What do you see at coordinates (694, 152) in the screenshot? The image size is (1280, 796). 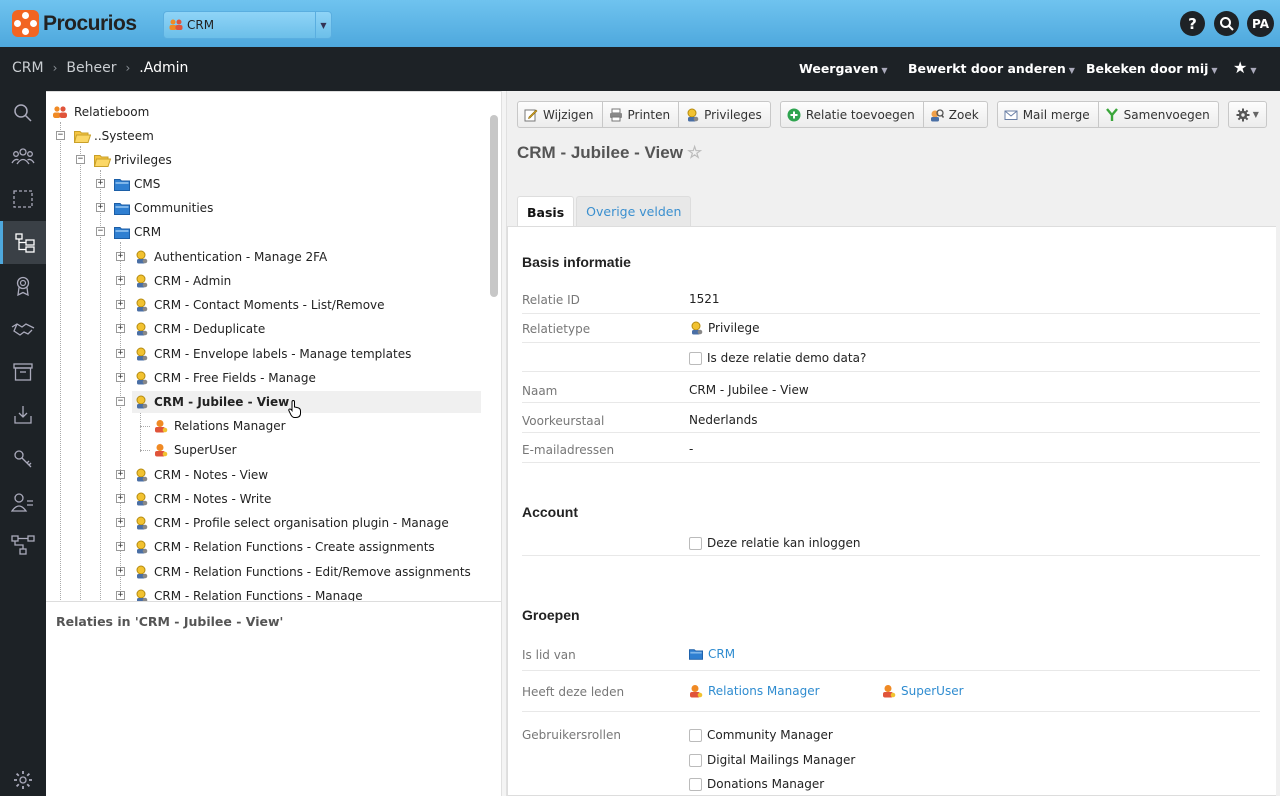 I see `favorite-star-icon: ☆` at bounding box center [694, 152].